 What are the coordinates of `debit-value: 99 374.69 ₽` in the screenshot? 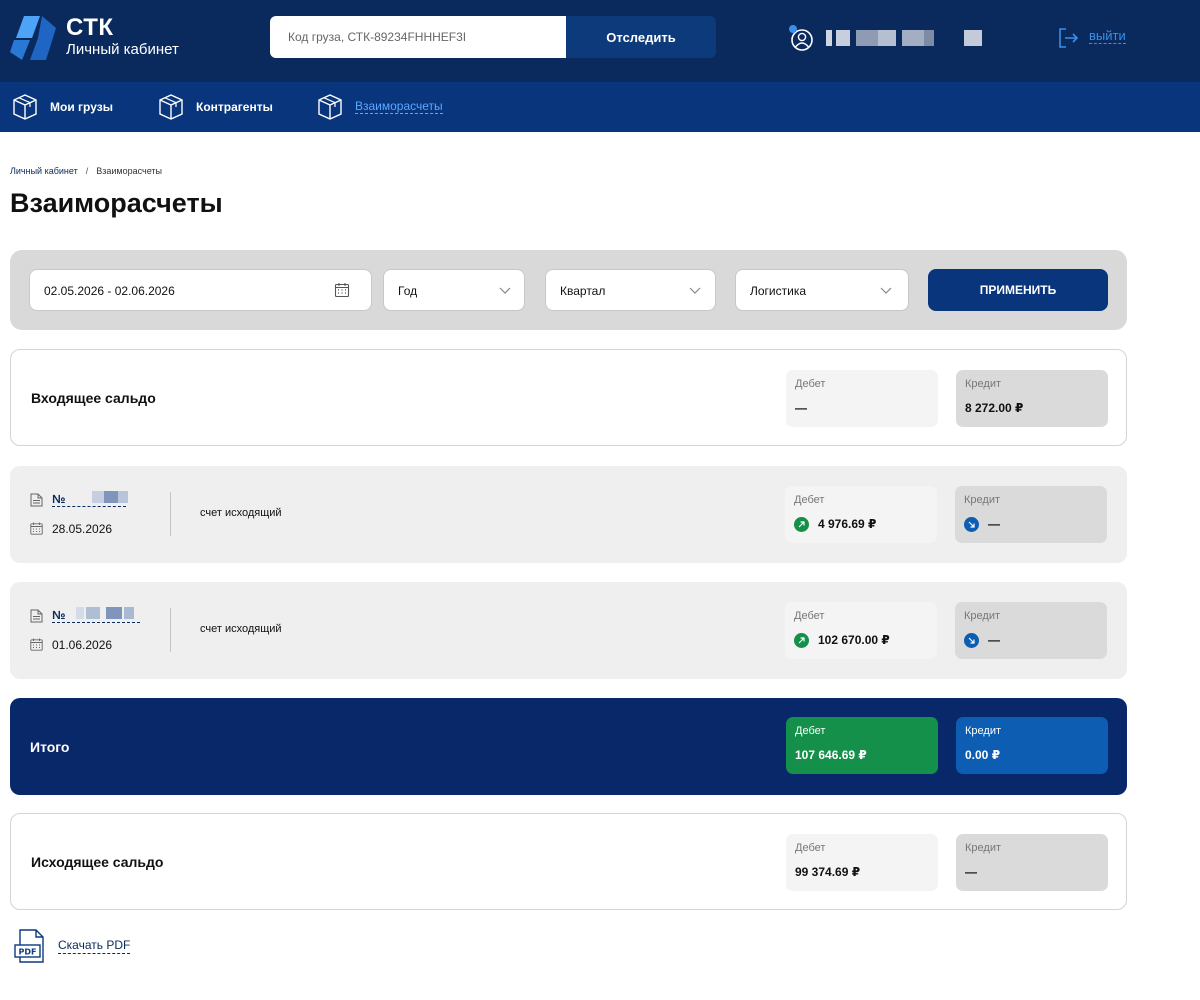 It's located at (828, 872).